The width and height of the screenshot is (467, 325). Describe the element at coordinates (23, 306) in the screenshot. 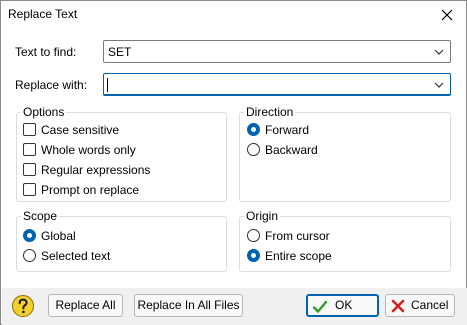

I see `help-question-icon` at that location.